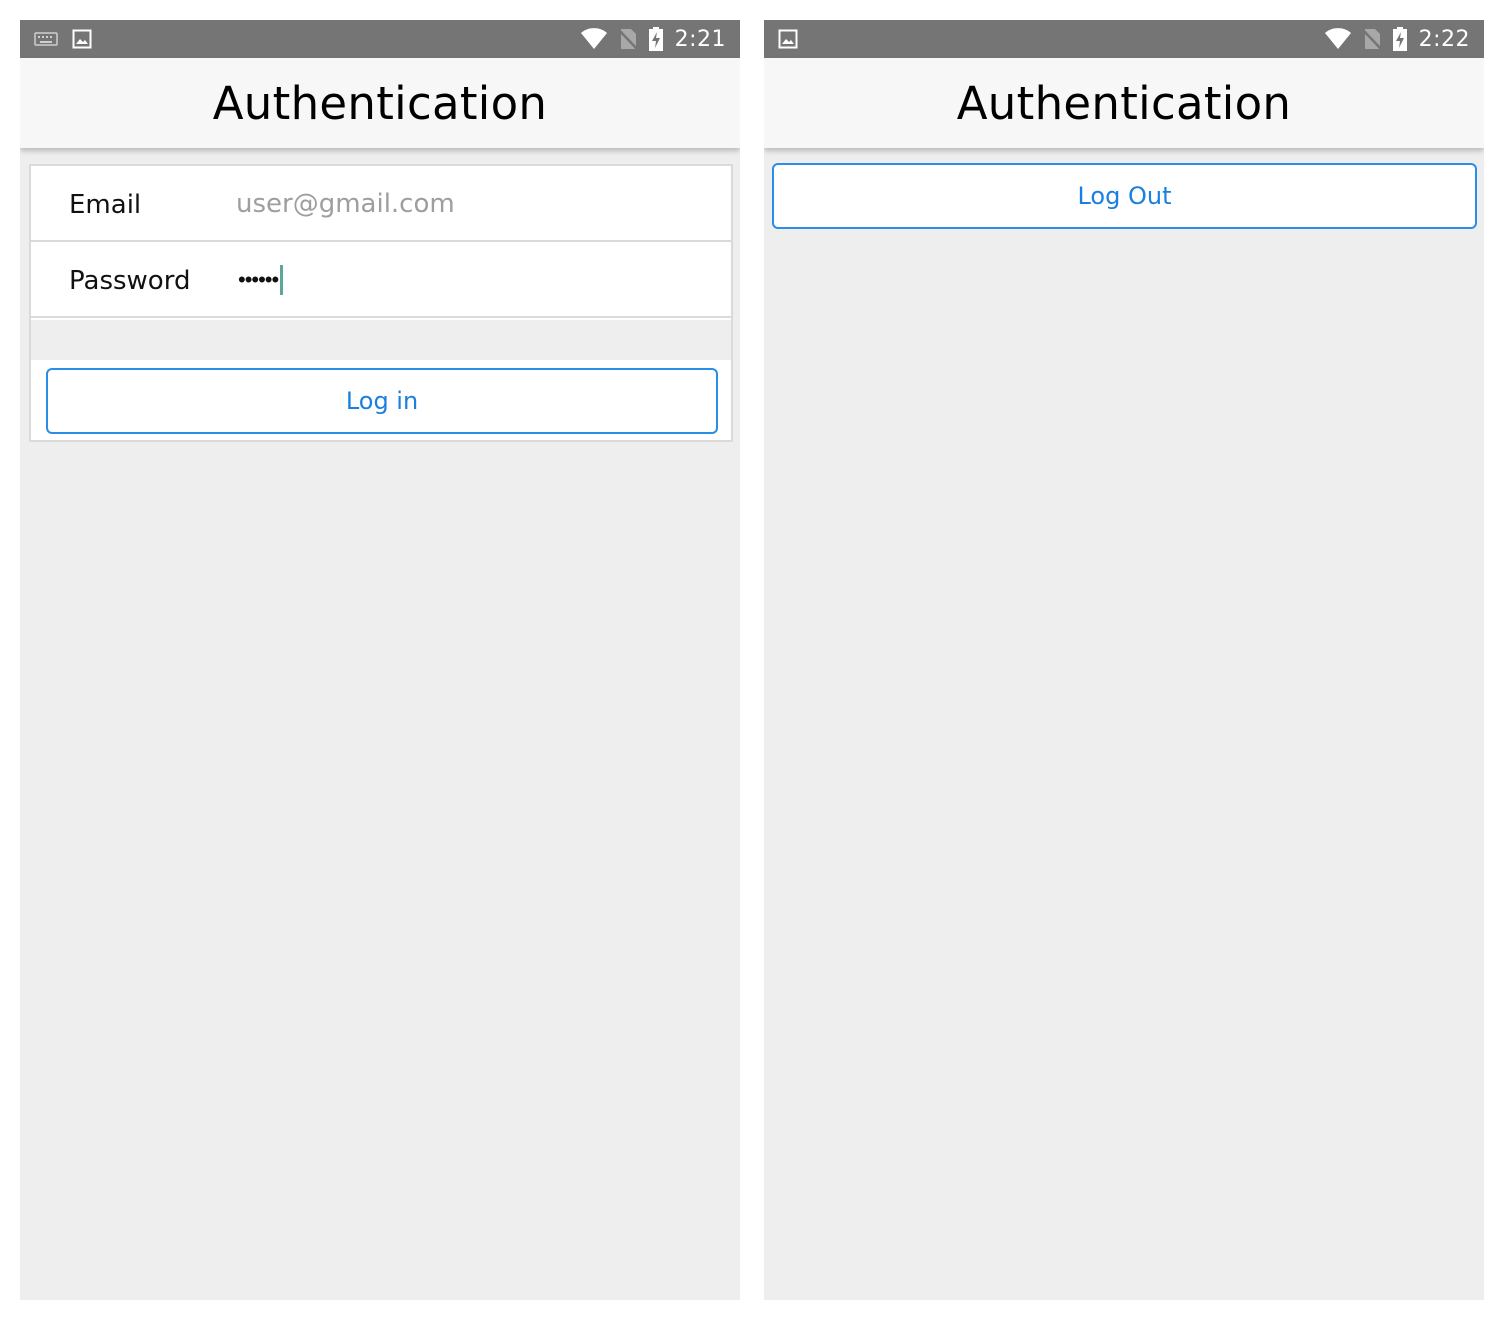  Describe the element at coordinates (258, 279) in the screenshot. I see `password-masked-value: ••••••` at that location.